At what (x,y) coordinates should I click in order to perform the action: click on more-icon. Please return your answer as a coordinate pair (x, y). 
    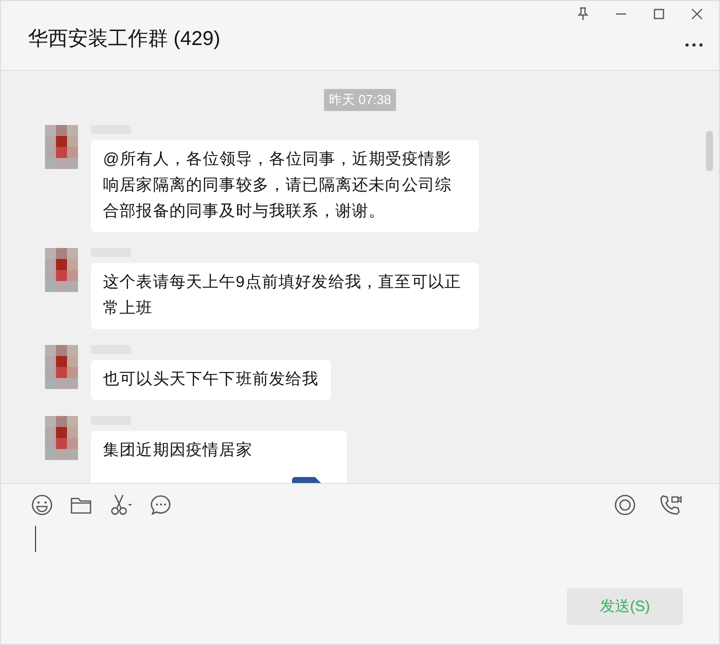
    Looking at the image, I should click on (694, 44).